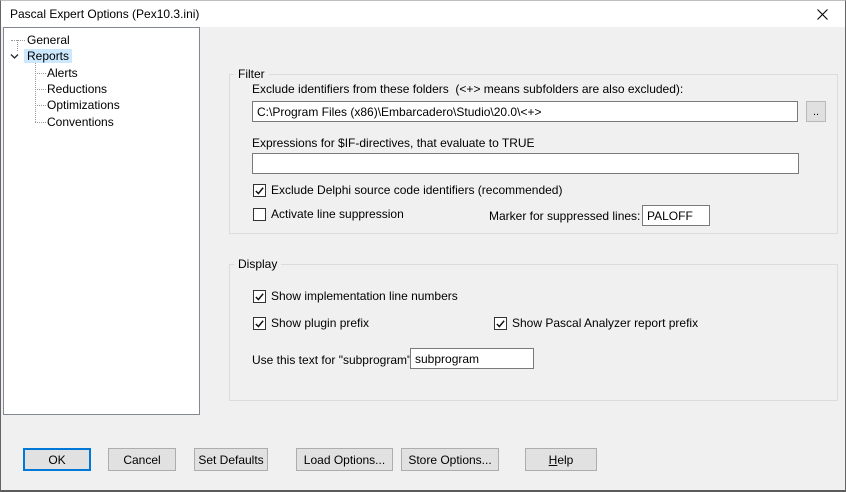 The width and height of the screenshot is (846, 492). What do you see at coordinates (364, 296) in the screenshot?
I see `impl-line-numbers-label: Show implementation line numbers` at bounding box center [364, 296].